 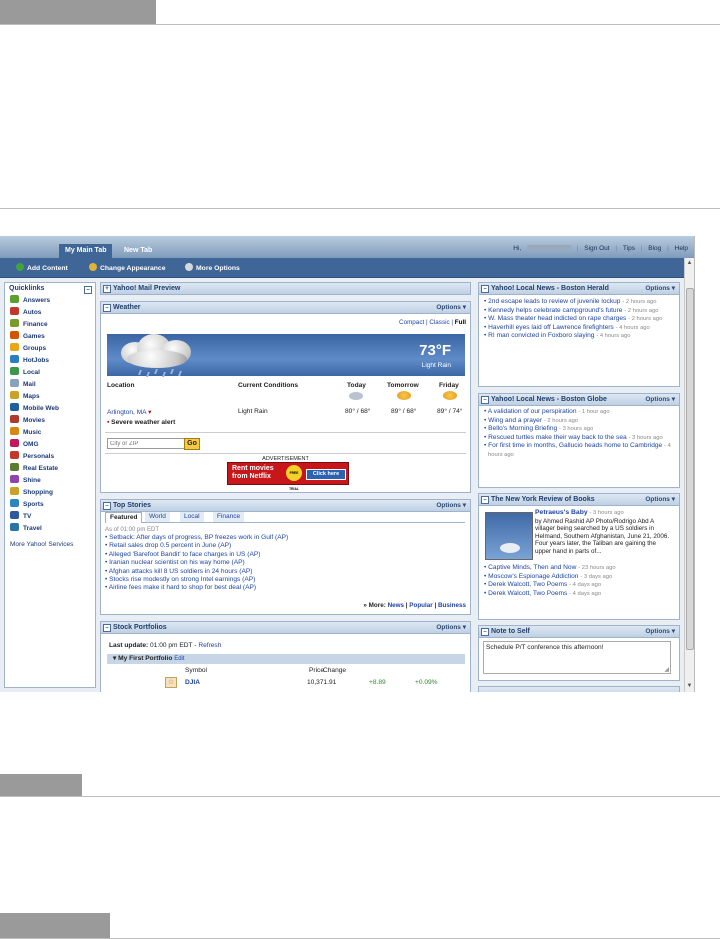 I want to click on quicklink-12: OMG, so click(x=50, y=445).